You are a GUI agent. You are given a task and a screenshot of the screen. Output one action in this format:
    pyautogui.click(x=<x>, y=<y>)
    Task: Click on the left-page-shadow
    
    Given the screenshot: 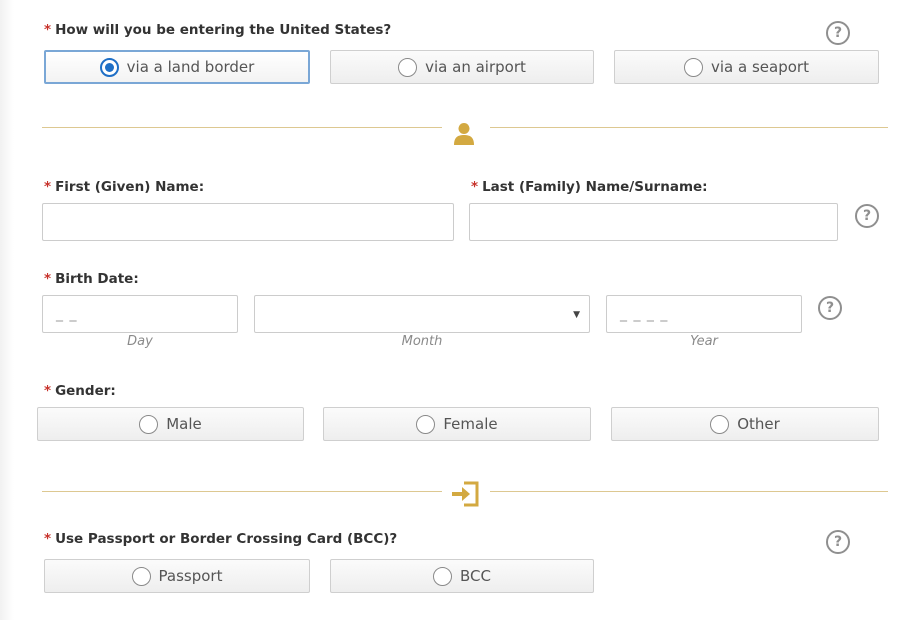 What is the action you would take?
    pyautogui.click(x=7, y=310)
    